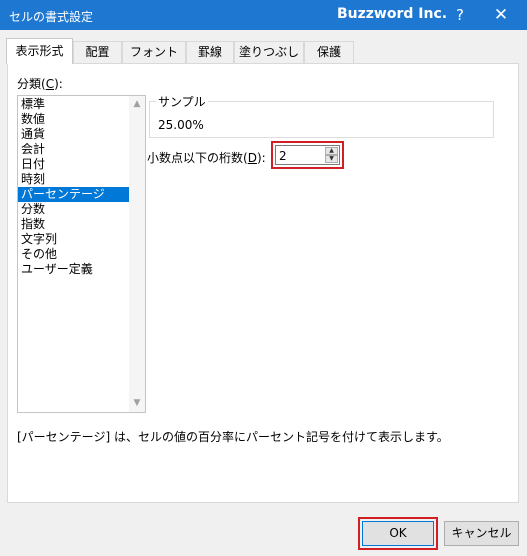  Describe the element at coordinates (233, 437) in the screenshot. I see `format-description: [パーセンテージ] は、セルの値の百分率にパーセント記号を付けて表示します。` at that location.